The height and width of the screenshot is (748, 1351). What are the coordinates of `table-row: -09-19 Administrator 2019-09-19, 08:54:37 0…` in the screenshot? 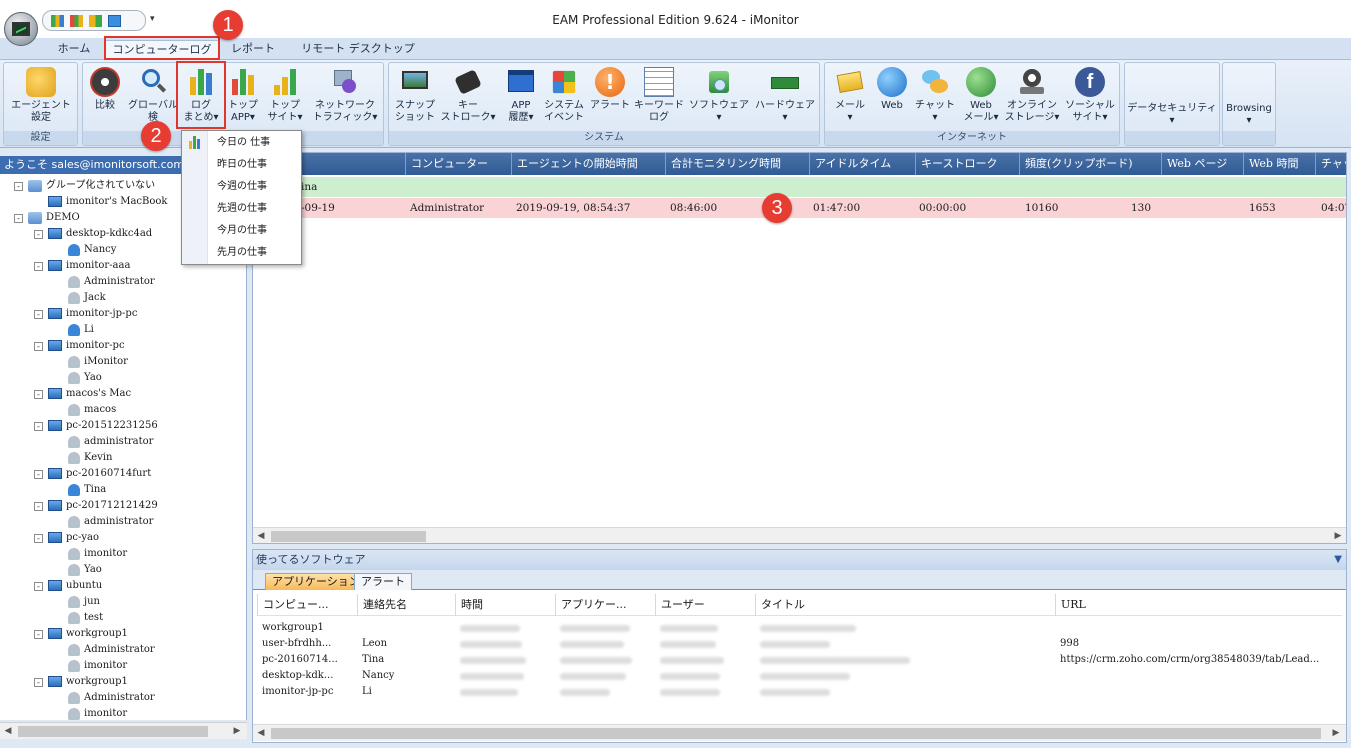 It's located at (799, 208).